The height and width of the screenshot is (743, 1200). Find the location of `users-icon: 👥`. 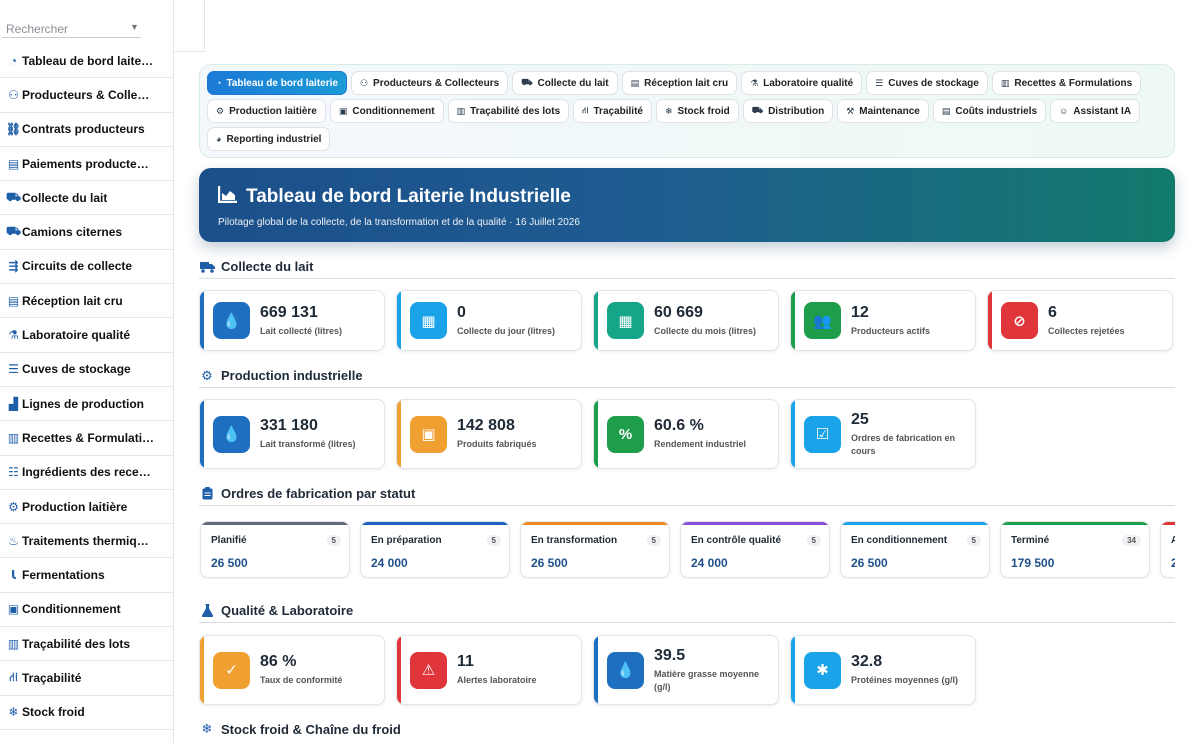

users-icon: 👥 is located at coordinates (822, 320).